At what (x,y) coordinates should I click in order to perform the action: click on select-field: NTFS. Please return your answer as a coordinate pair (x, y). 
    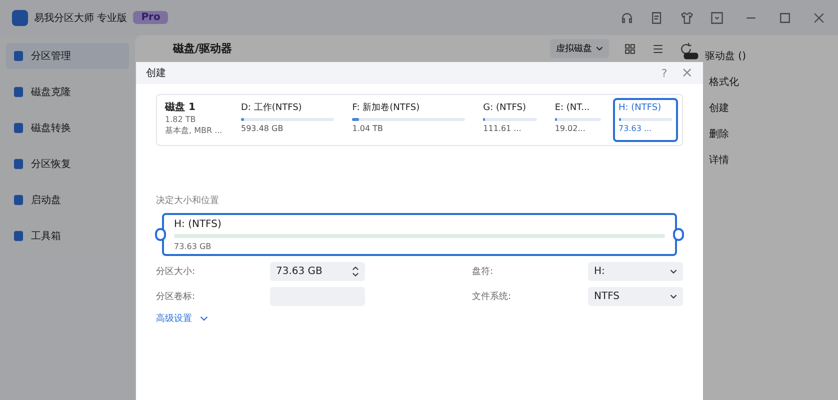
    Looking at the image, I should click on (635, 296).